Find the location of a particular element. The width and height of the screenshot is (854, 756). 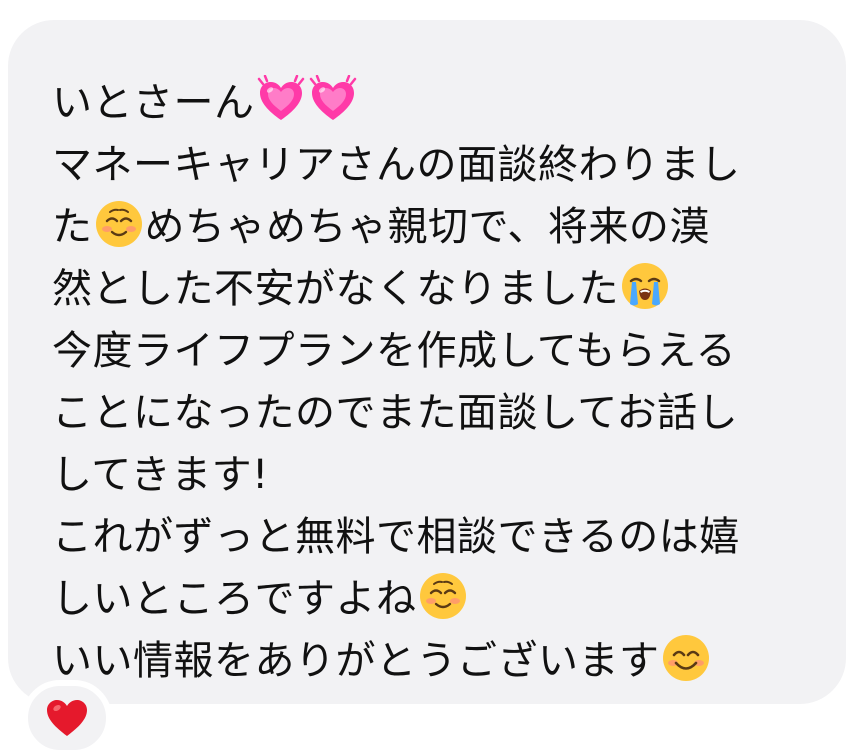

message-line: いとさーん is located at coordinates (434, 103).